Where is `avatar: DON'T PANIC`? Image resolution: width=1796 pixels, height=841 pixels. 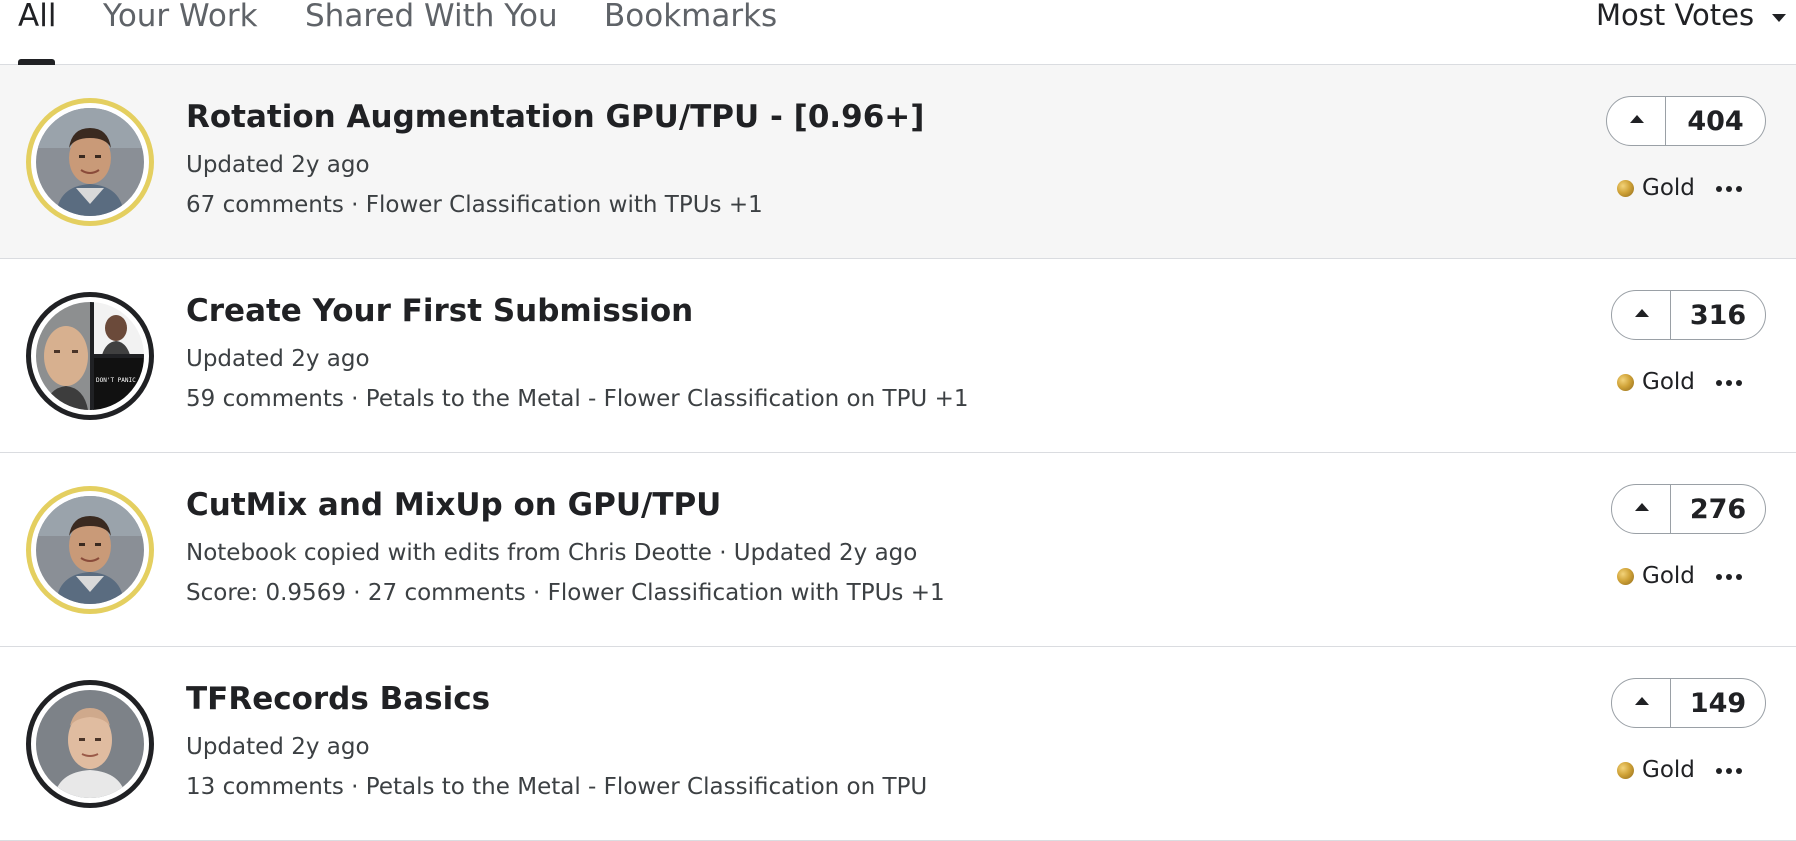 avatar: DON'T PANIC is located at coordinates (90, 356).